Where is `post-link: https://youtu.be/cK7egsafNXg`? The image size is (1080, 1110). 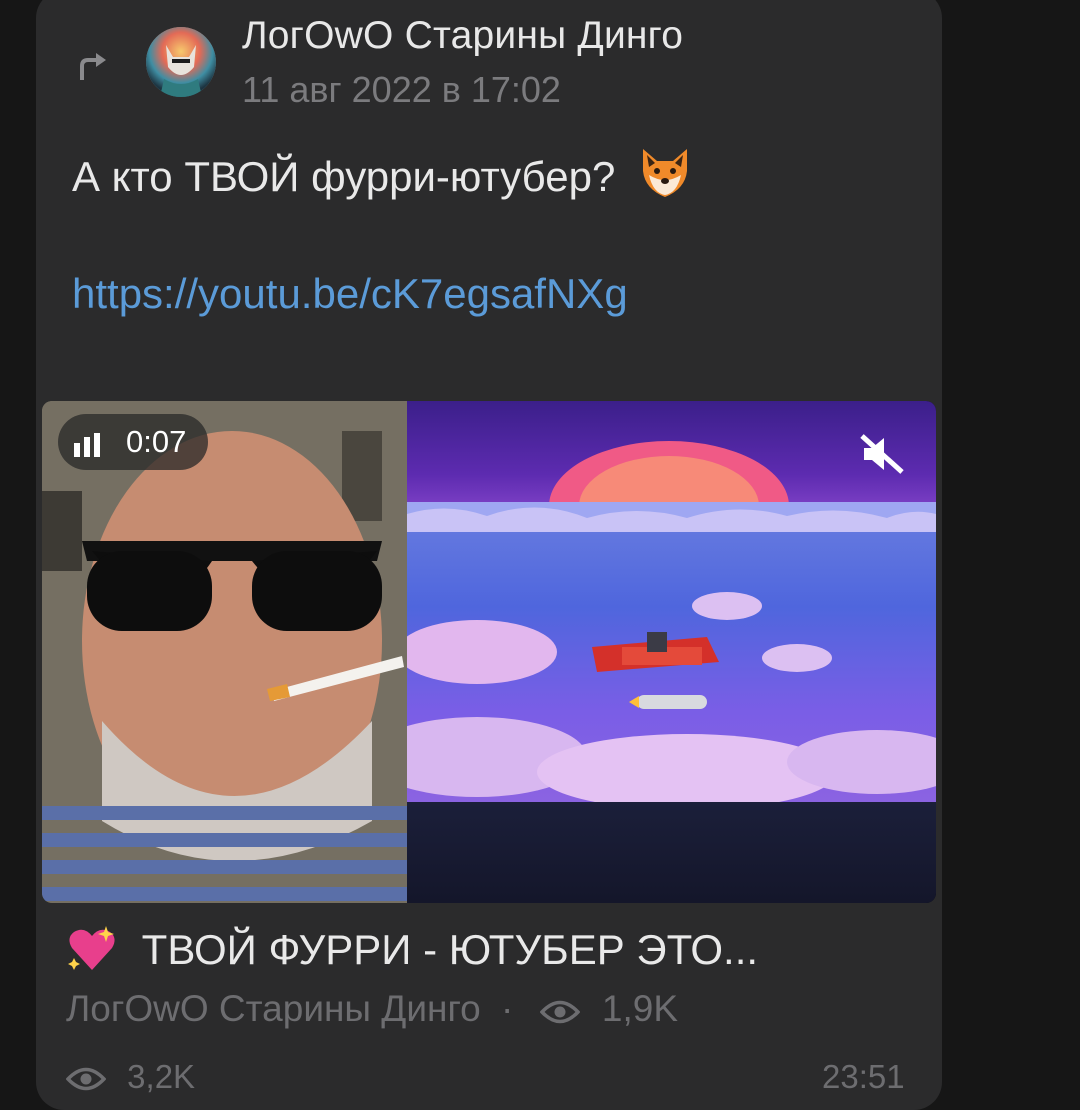
post-link: https://youtu.be/cK7egsafNXg is located at coordinates (350, 294).